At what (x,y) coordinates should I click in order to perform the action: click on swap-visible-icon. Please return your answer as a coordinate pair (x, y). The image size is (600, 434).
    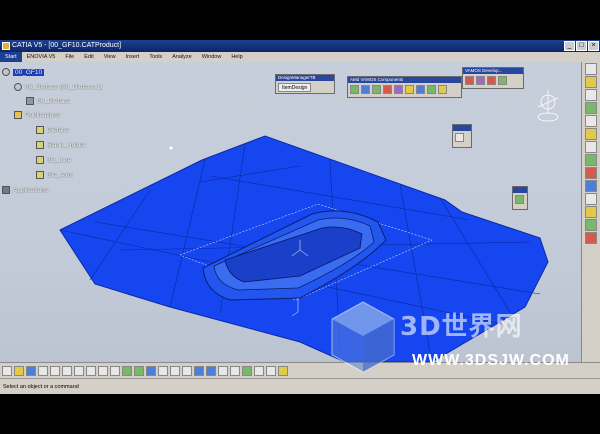
    Looking at the image, I should click on (235, 370).